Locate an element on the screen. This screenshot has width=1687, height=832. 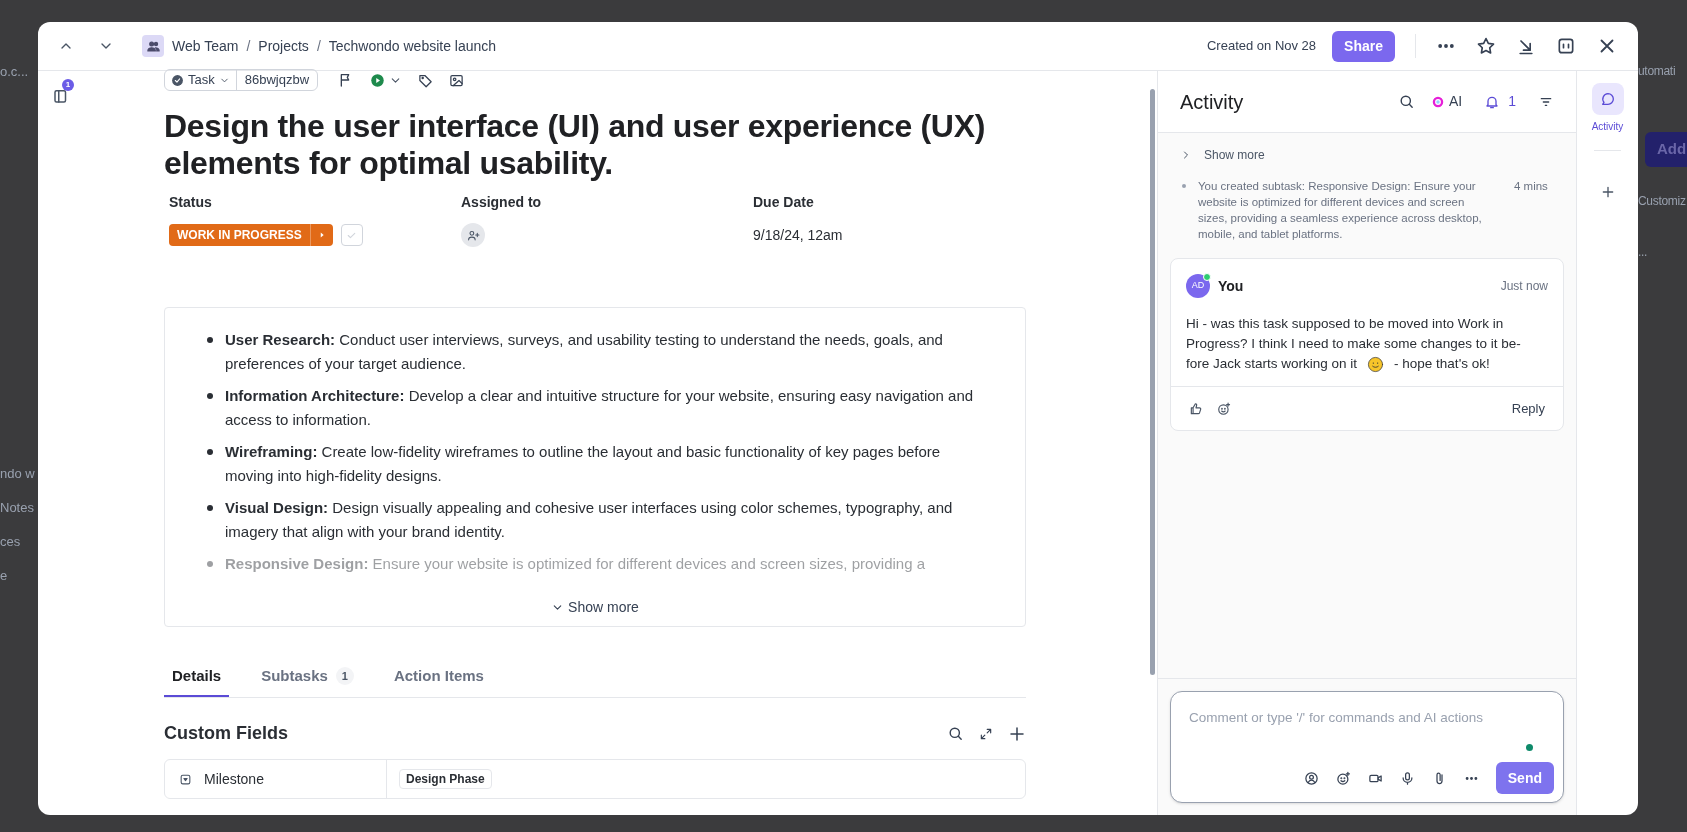
description-item: Wireframing: Create low-fidelity wireframes to outline the layout and basic functionality of key pages before moving into high-fidelity designs. is located at coordinates (583, 464).